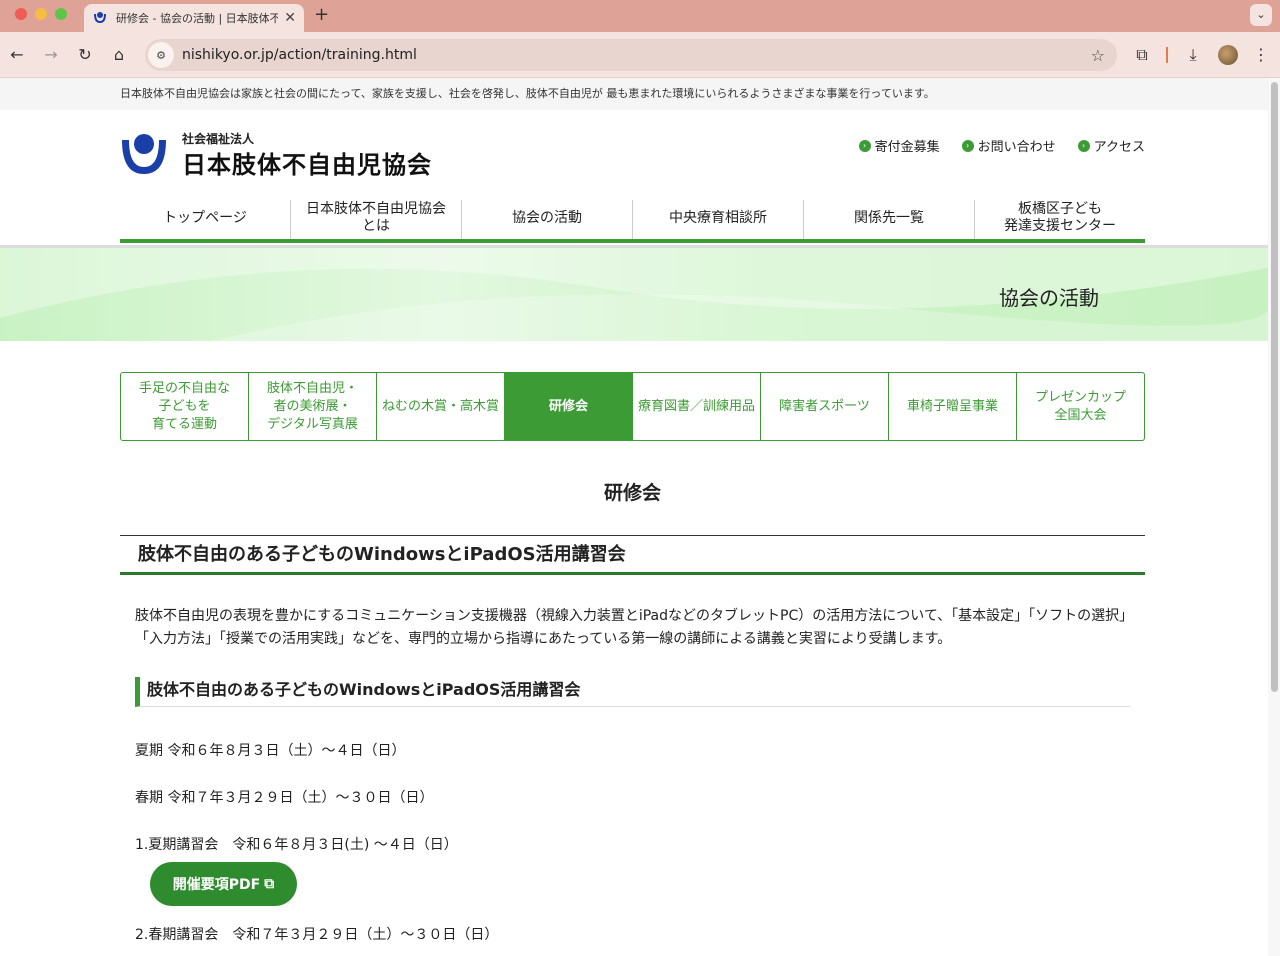  I want to click on spring-dates: 春期 令和７年３月２９日（土）～３０日（日）, so click(284, 798).